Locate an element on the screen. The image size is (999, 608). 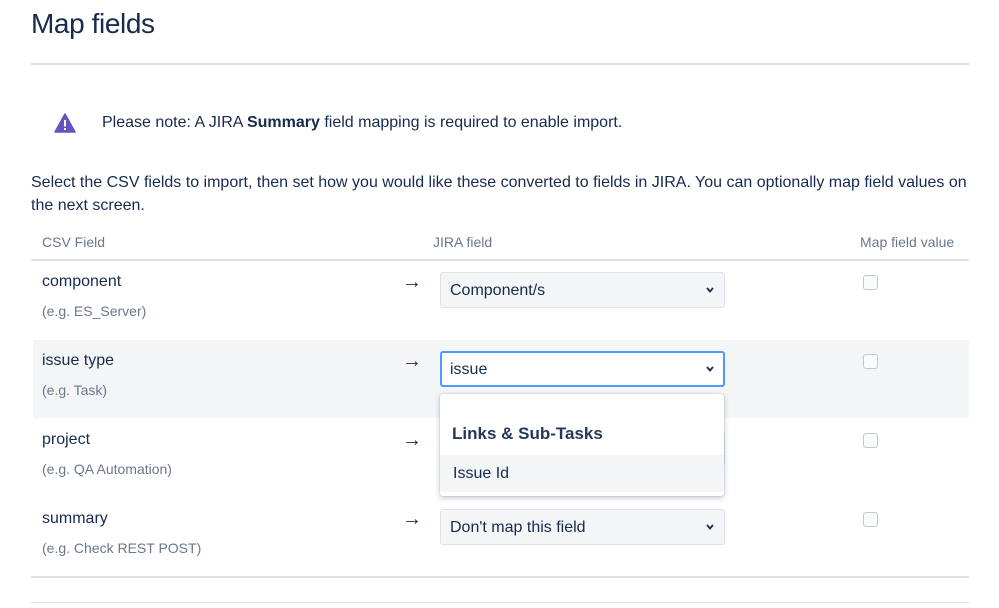
jira-field-value: Don't map this field is located at coordinates (518, 527).